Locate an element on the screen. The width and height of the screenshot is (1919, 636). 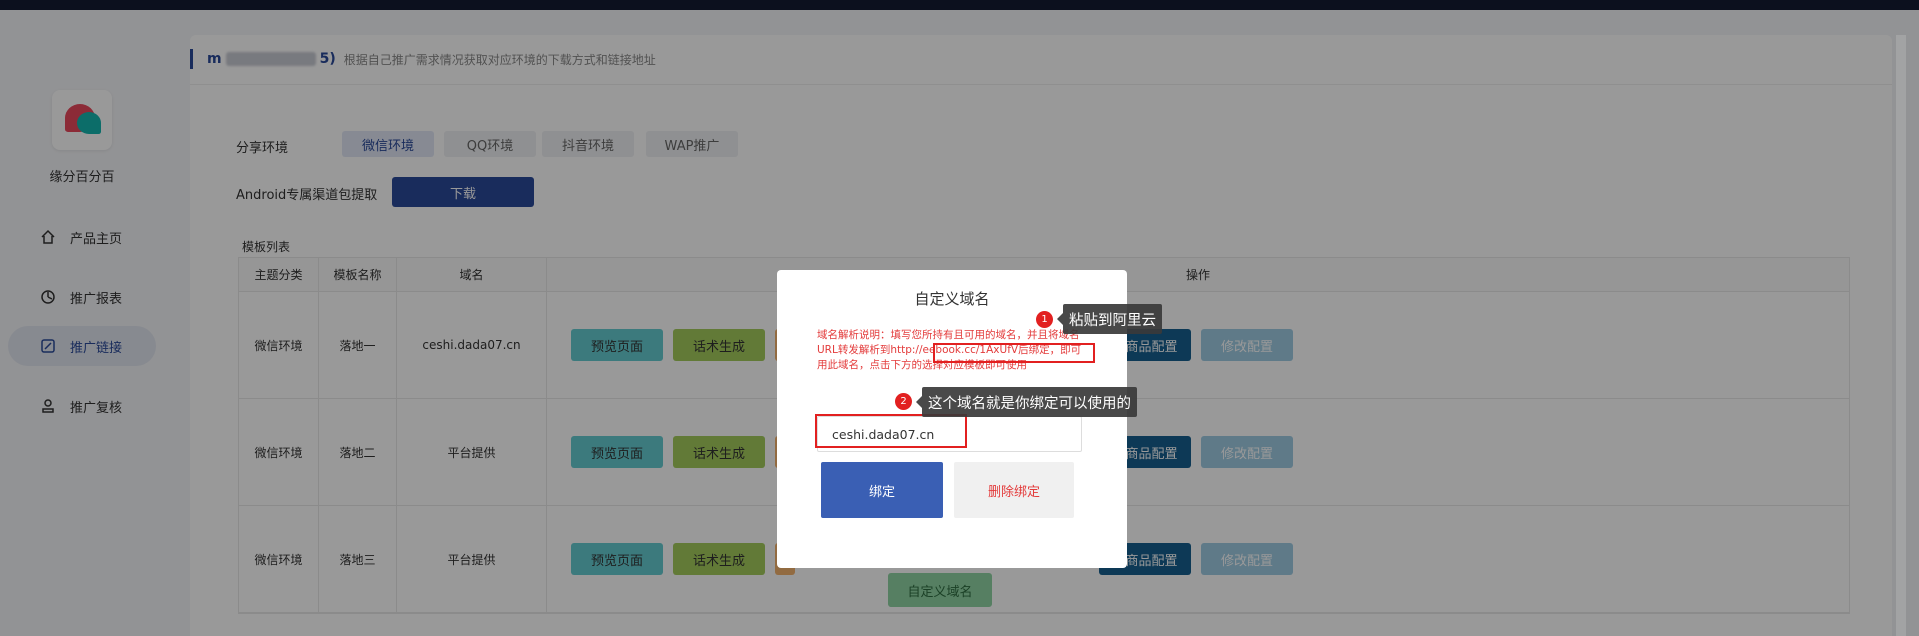
highlight-url-box is located at coordinates (1014, 353).